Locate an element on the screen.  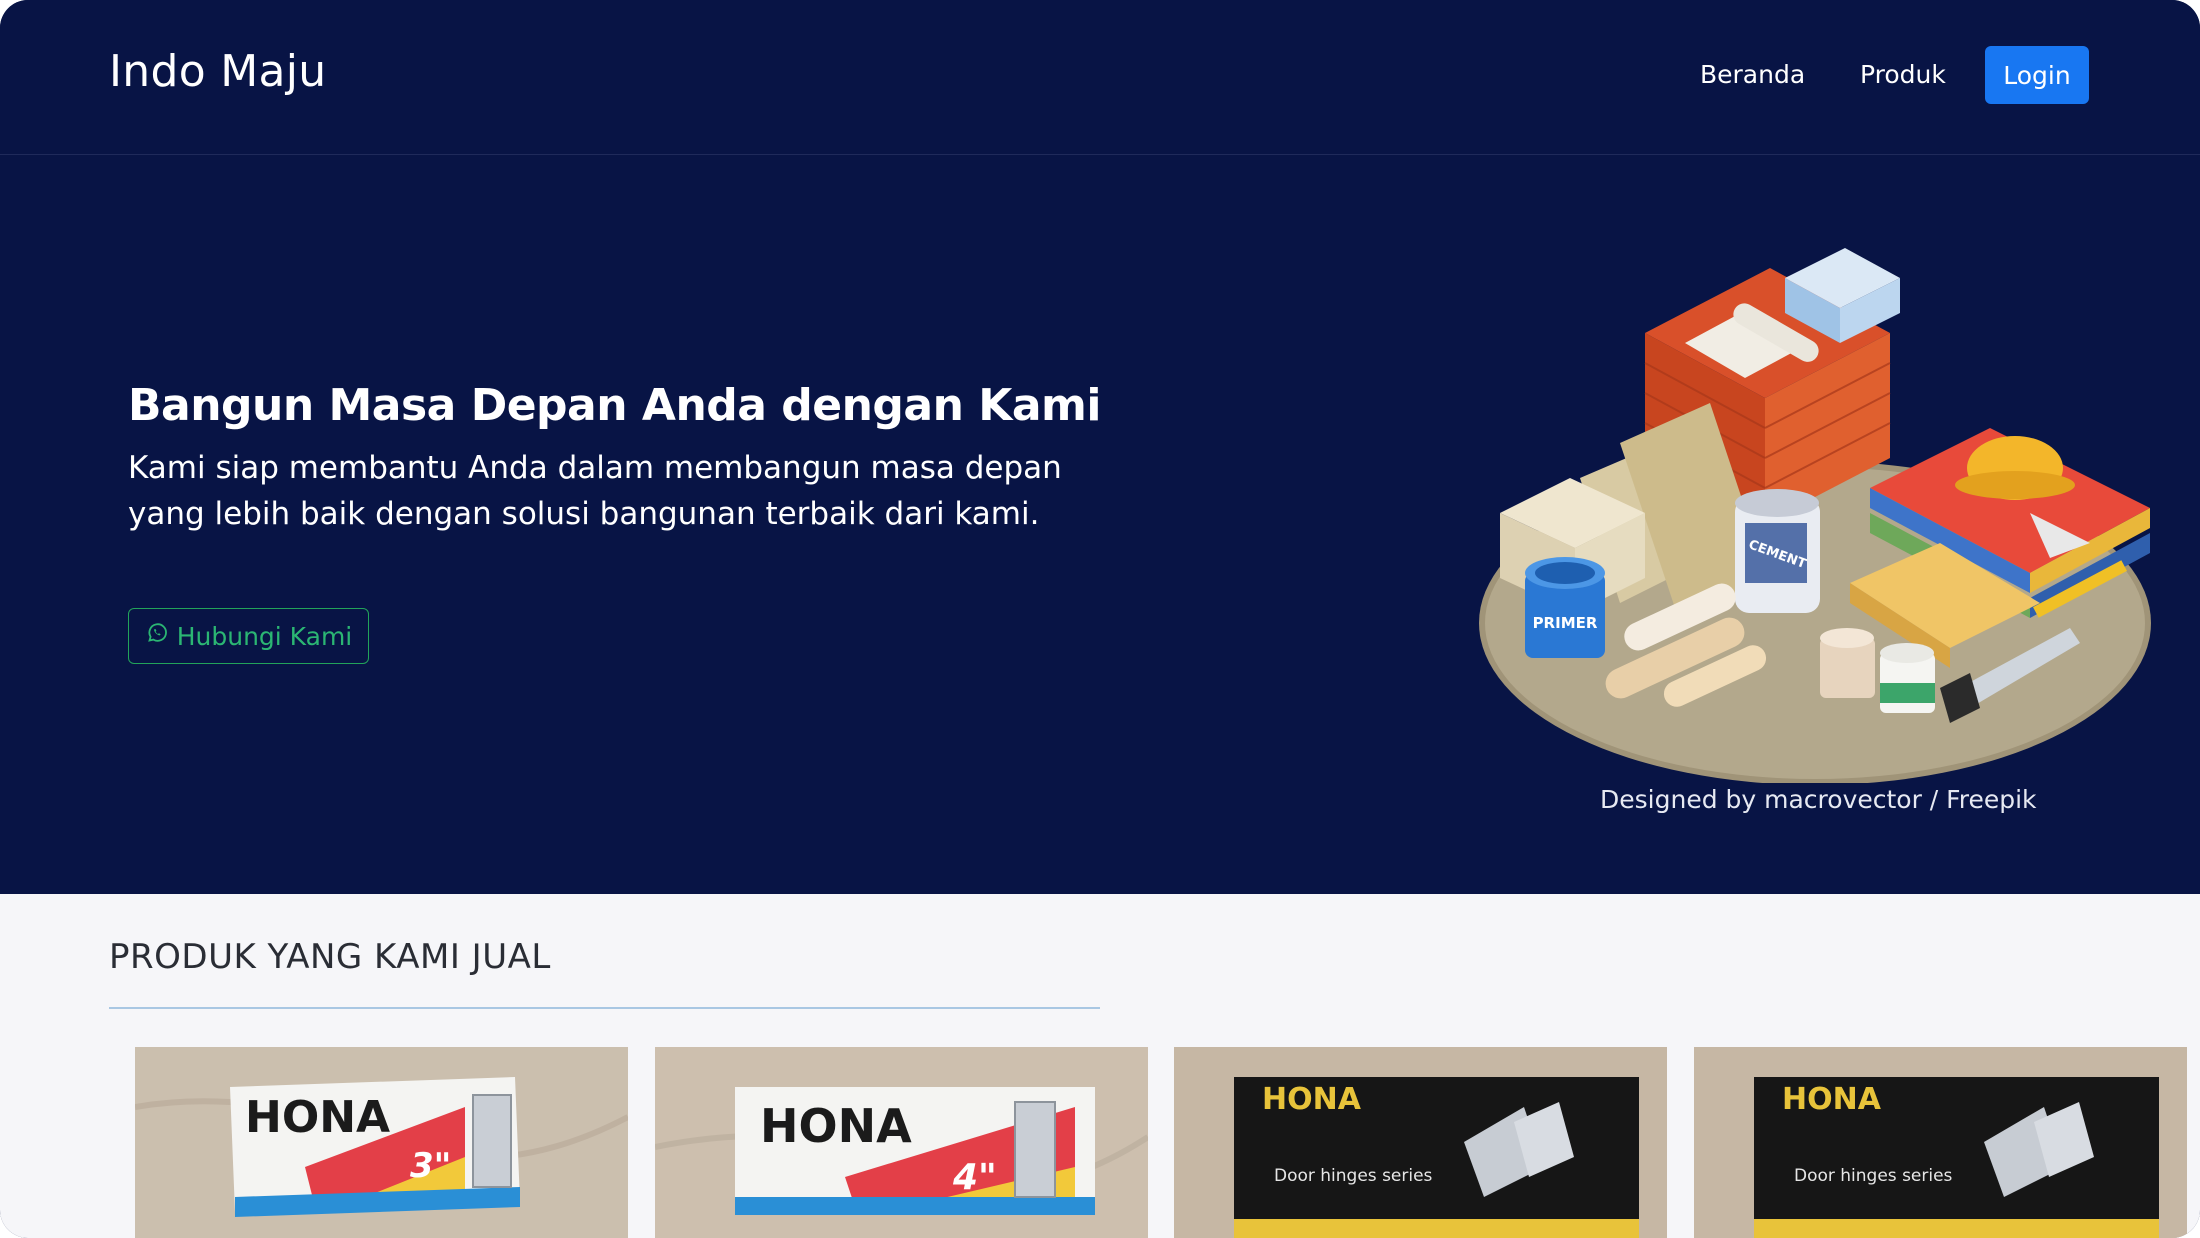
primer-label: PRIMER is located at coordinates (1565, 623).